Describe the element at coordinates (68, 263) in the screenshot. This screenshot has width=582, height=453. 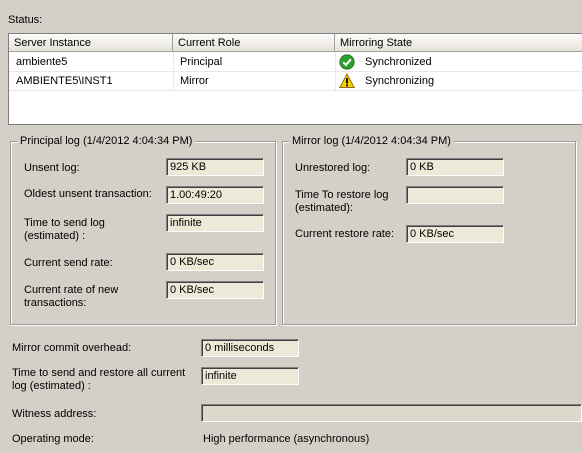
I see `send-rate-label: Current send rate:` at that location.